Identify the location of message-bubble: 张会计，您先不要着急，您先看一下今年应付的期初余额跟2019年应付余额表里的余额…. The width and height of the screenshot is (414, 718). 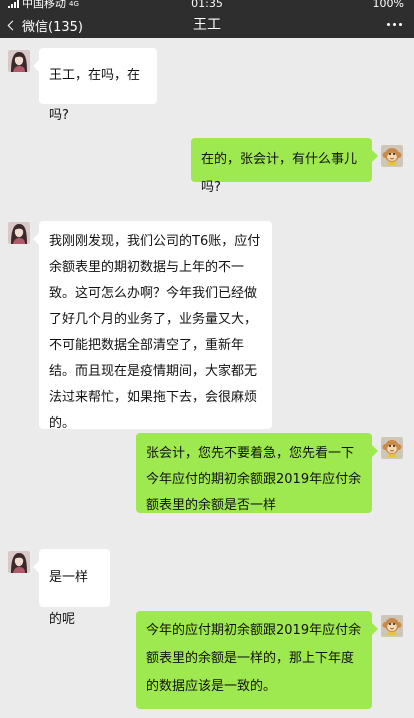
(257, 473).